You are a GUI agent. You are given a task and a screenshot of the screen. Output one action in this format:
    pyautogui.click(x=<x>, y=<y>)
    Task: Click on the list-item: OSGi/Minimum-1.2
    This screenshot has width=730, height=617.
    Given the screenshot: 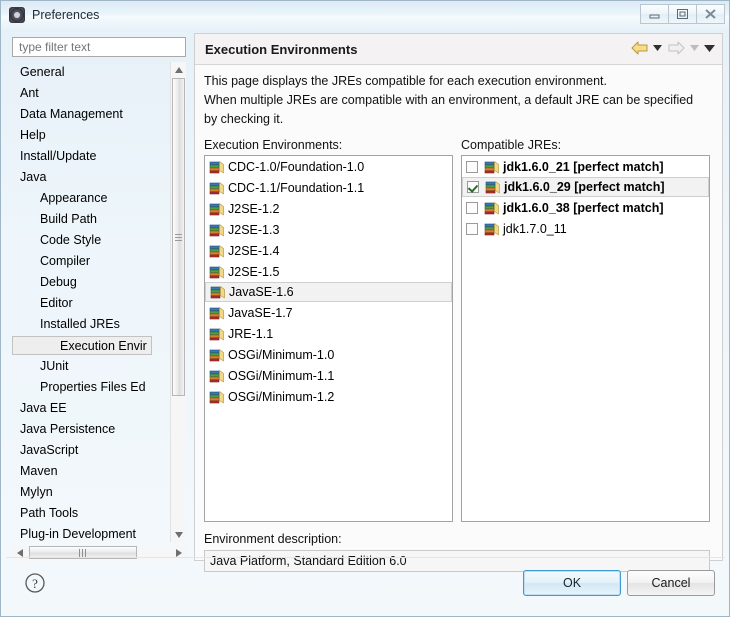 What is the action you would take?
    pyautogui.click(x=328, y=396)
    